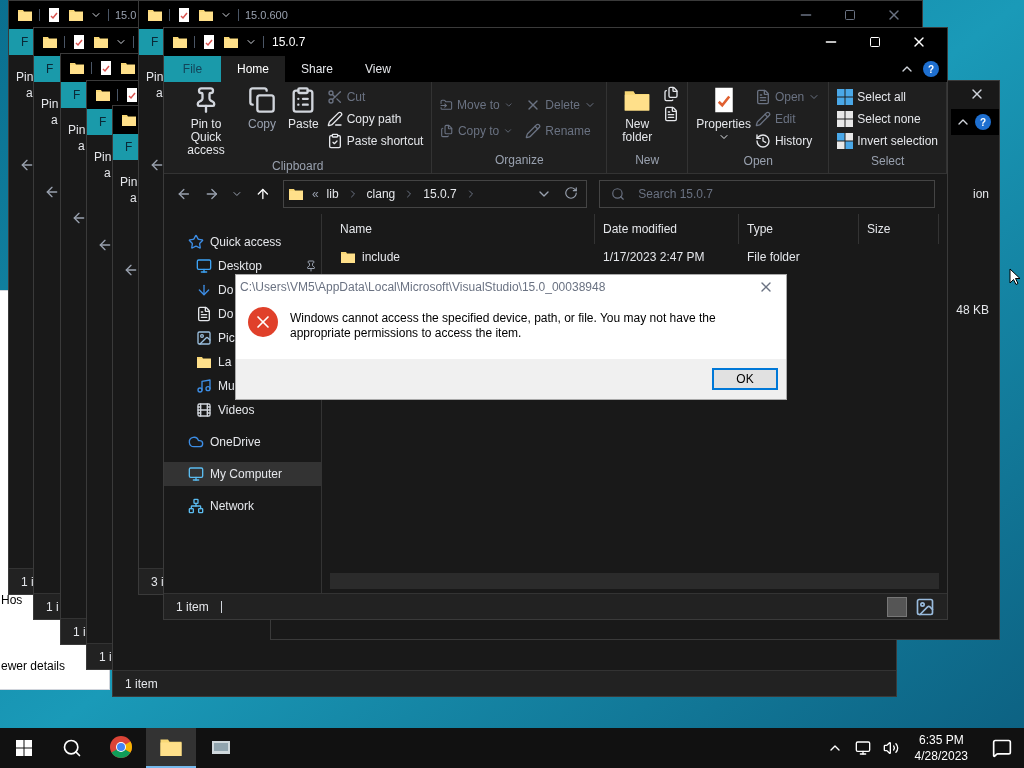 This screenshot has height=768, width=1024. What do you see at coordinates (126, 15) in the screenshot?
I see `window-title: 15.0` at bounding box center [126, 15].